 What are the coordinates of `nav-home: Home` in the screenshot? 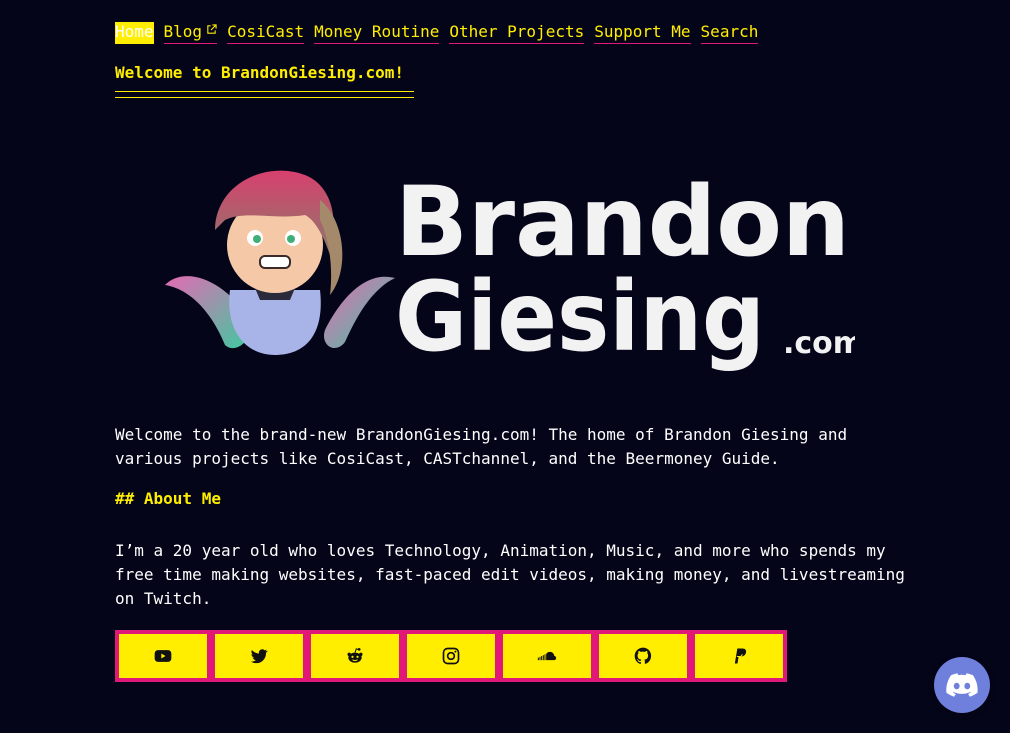 It's located at (134, 33).